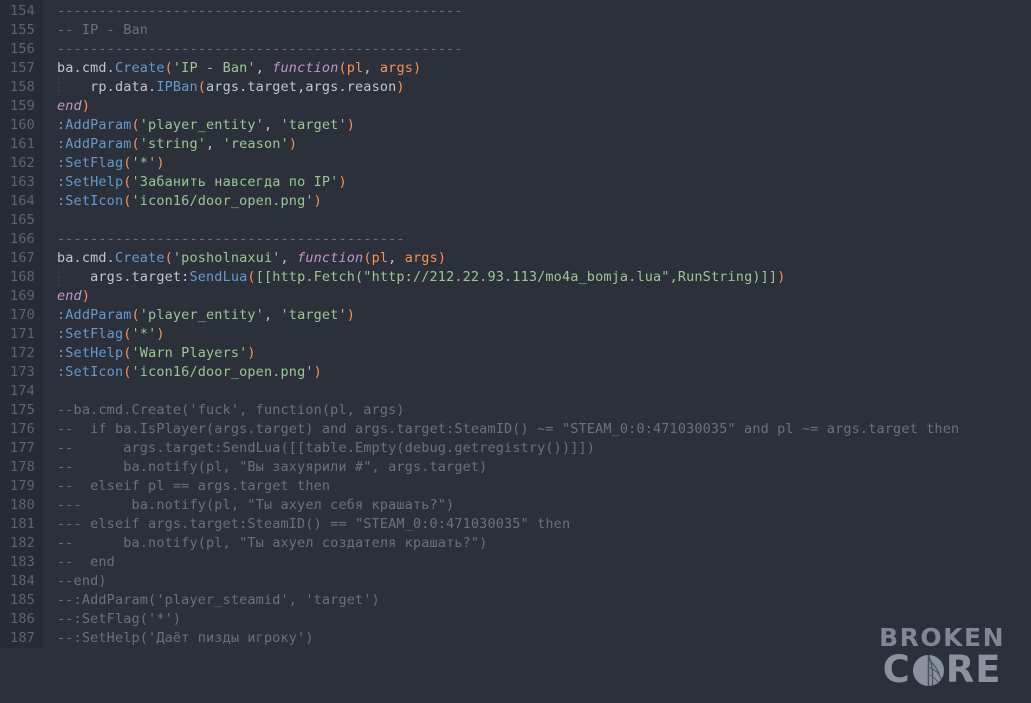  Describe the element at coordinates (22, 638) in the screenshot. I see `line-number: 187` at that location.